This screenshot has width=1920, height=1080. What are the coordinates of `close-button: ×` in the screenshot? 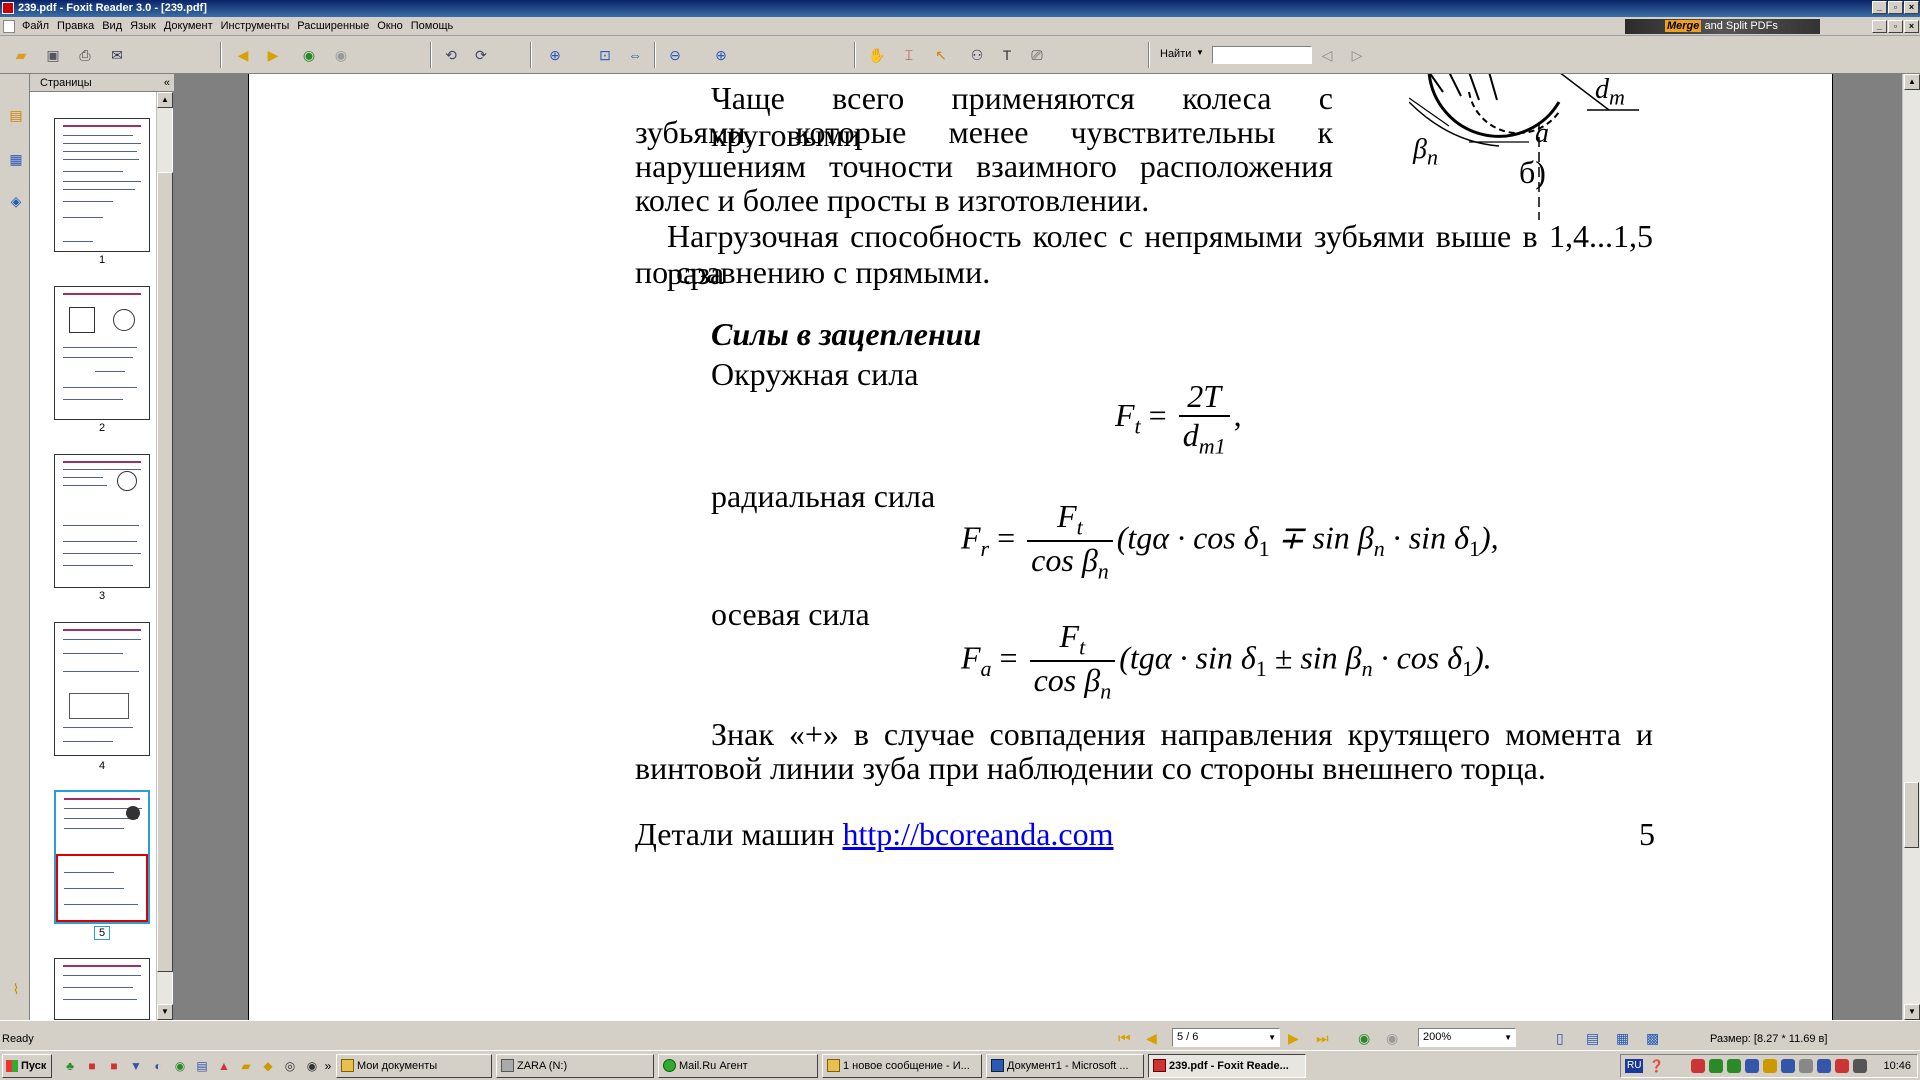 It's located at (1911, 7).